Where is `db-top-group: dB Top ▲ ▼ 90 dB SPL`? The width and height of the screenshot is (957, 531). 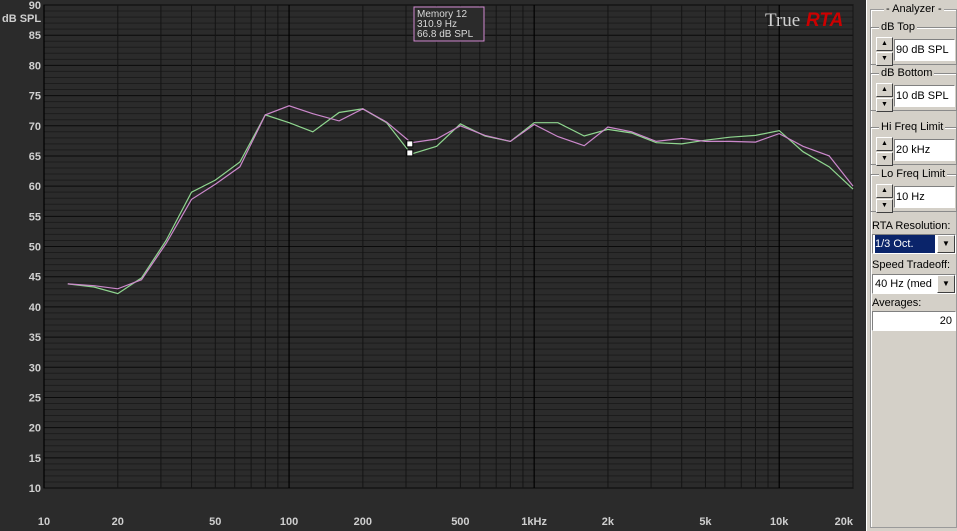 db-top-group: dB Top ▲ ▼ 90 dB SPL is located at coordinates (913, 43).